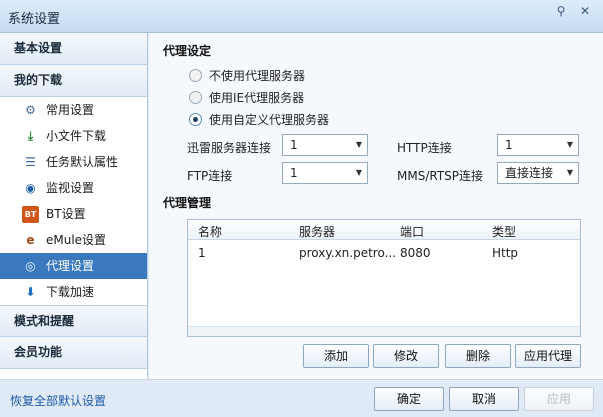 This screenshot has height=417, width=603. I want to click on cell-port: 8080, so click(415, 253).